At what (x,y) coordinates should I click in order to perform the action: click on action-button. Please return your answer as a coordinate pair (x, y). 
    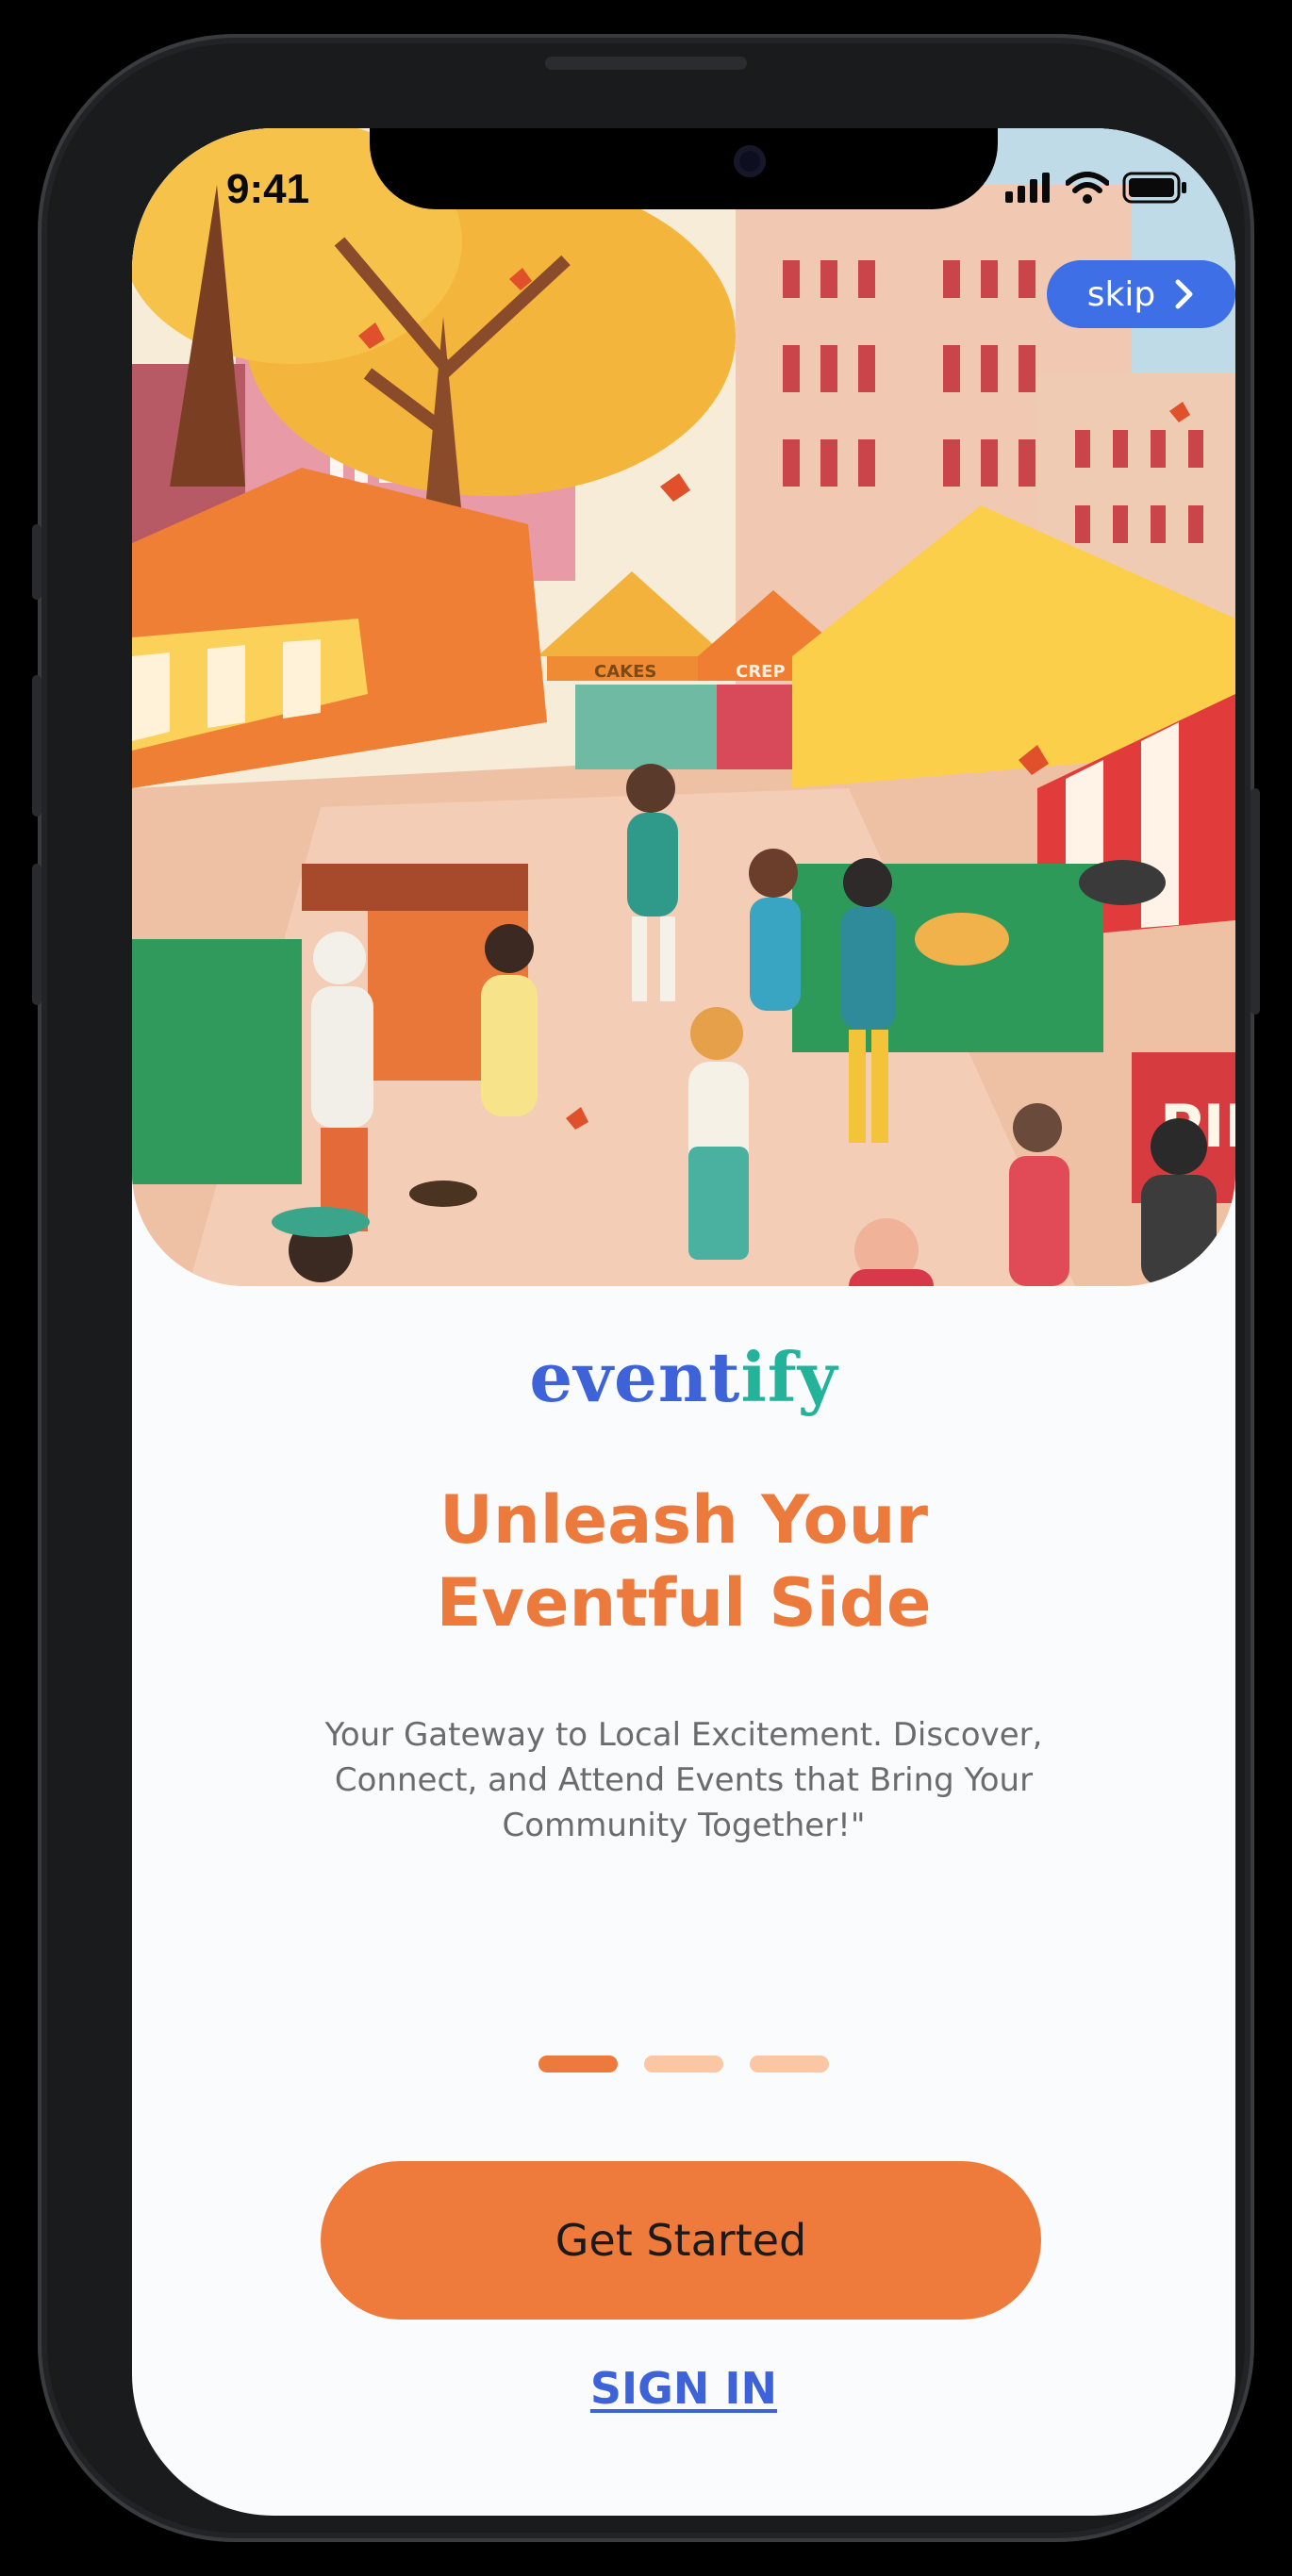
    Looking at the image, I should click on (36, 562).